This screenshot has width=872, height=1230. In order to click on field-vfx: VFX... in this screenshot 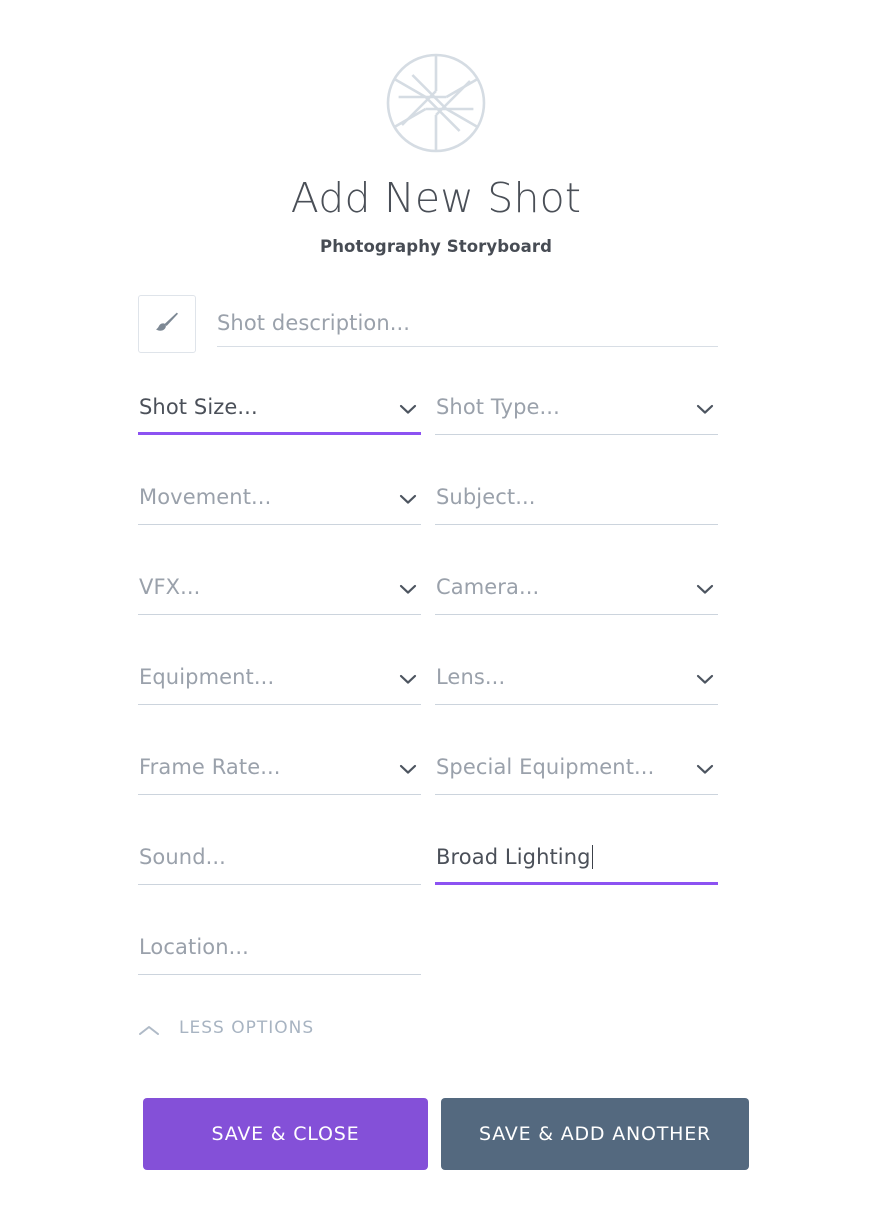, I will do `click(279, 593)`.